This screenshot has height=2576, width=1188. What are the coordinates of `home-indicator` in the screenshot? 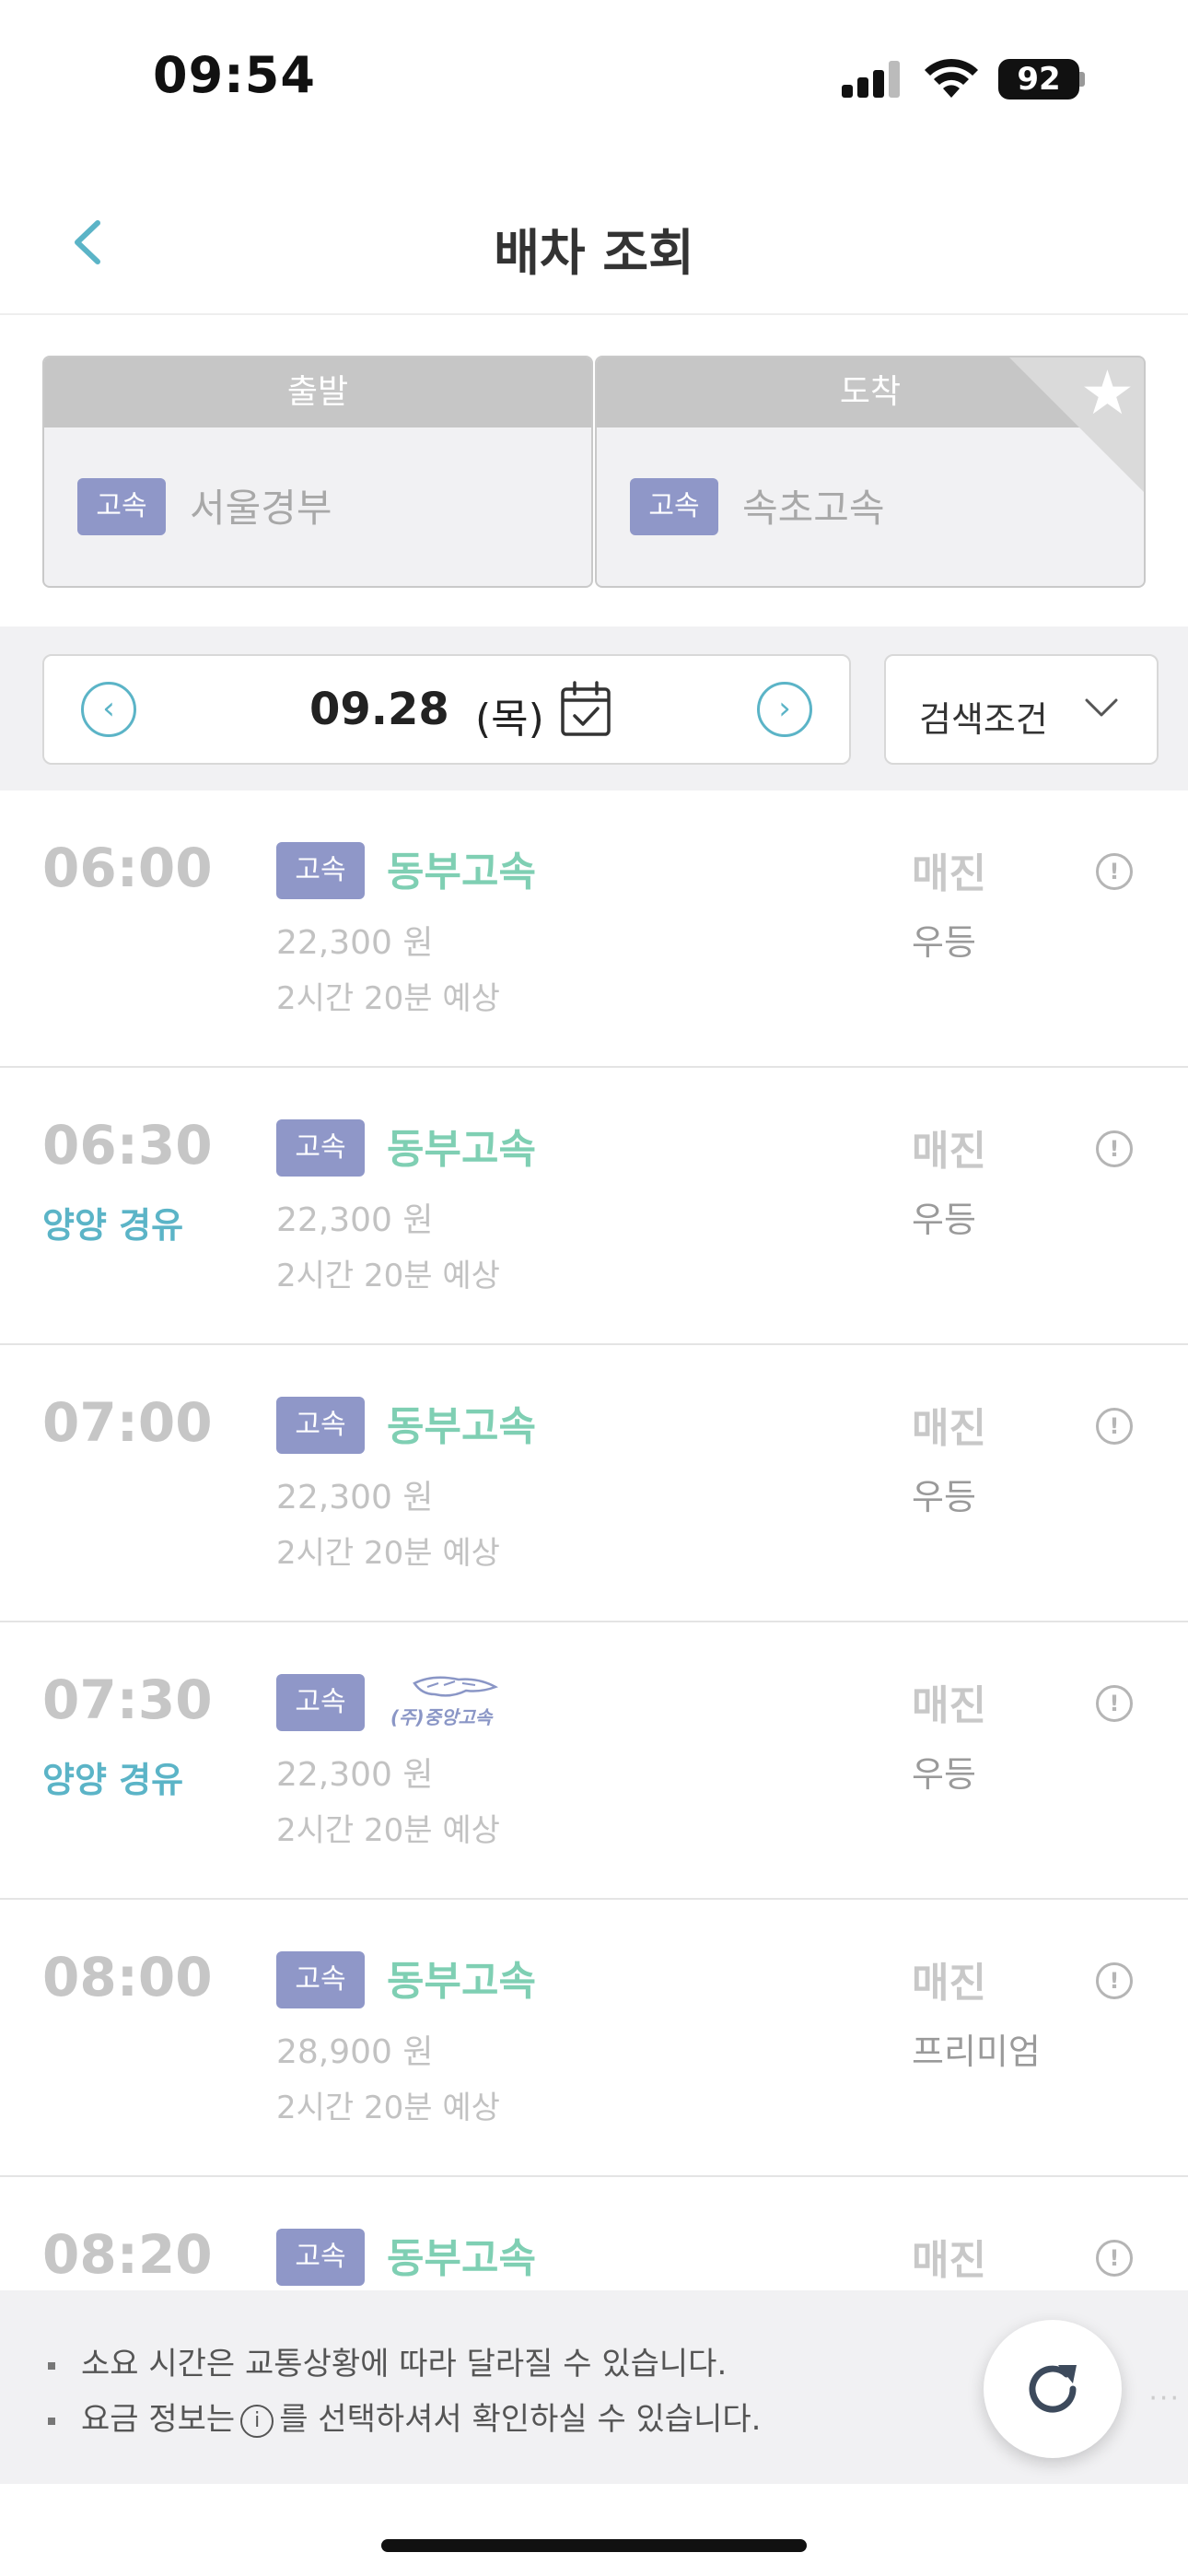 It's located at (594, 2545).